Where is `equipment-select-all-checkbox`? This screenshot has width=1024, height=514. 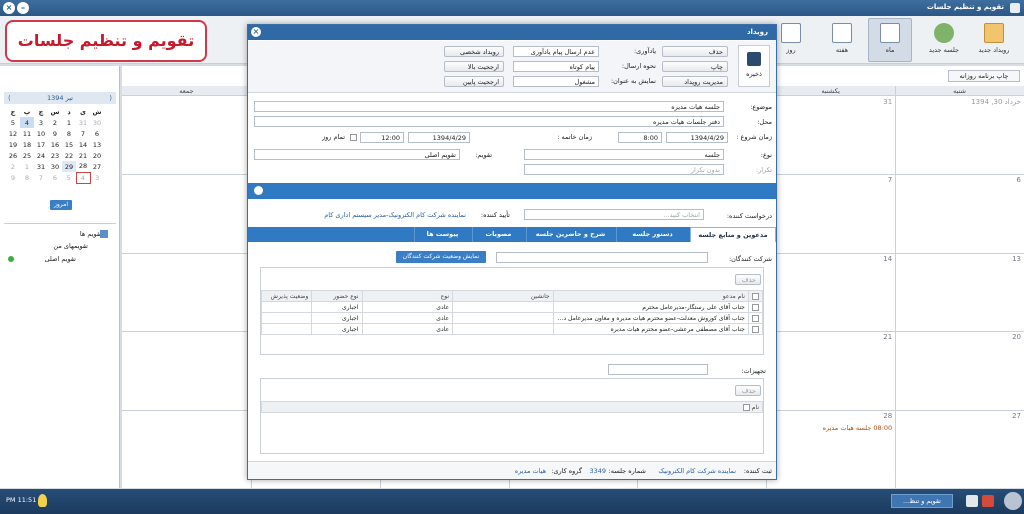
equipment-select-all-checkbox is located at coordinates (746, 407).